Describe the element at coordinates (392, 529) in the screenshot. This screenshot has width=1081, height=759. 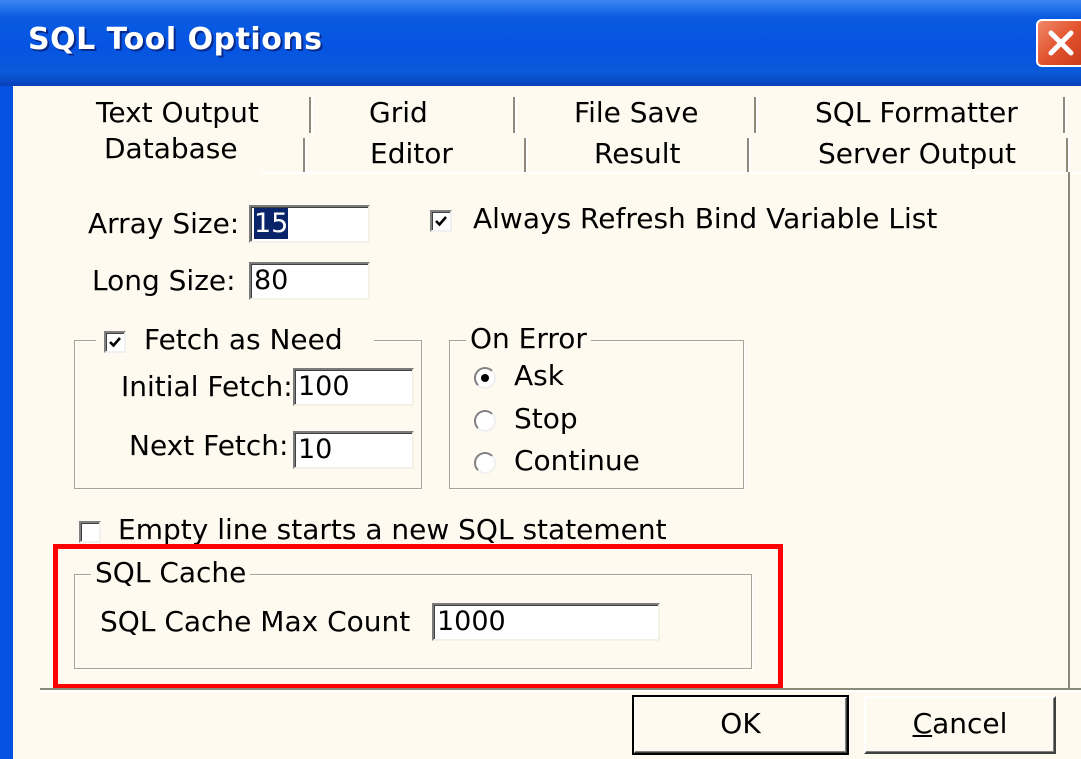
I see `empty-line-label: Empty line starts a new SQL statement` at that location.